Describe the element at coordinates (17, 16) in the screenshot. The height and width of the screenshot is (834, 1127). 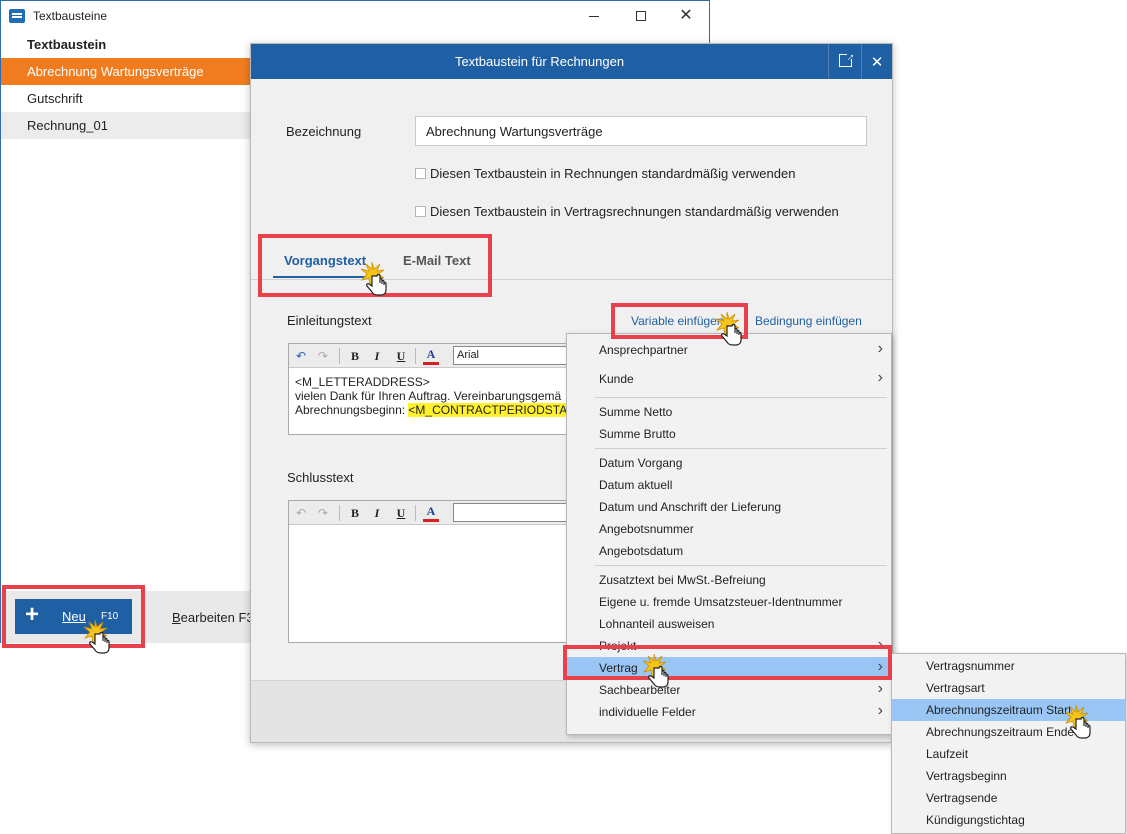
I see `app-icon` at that location.